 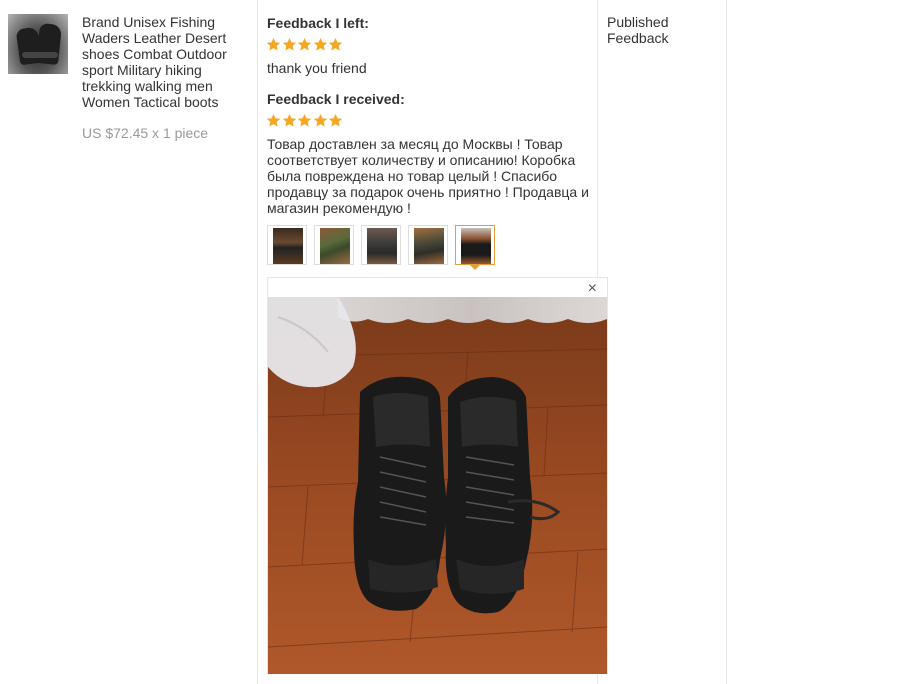 I want to click on feedback-status: Published Feedback, so click(x=638, y=30).